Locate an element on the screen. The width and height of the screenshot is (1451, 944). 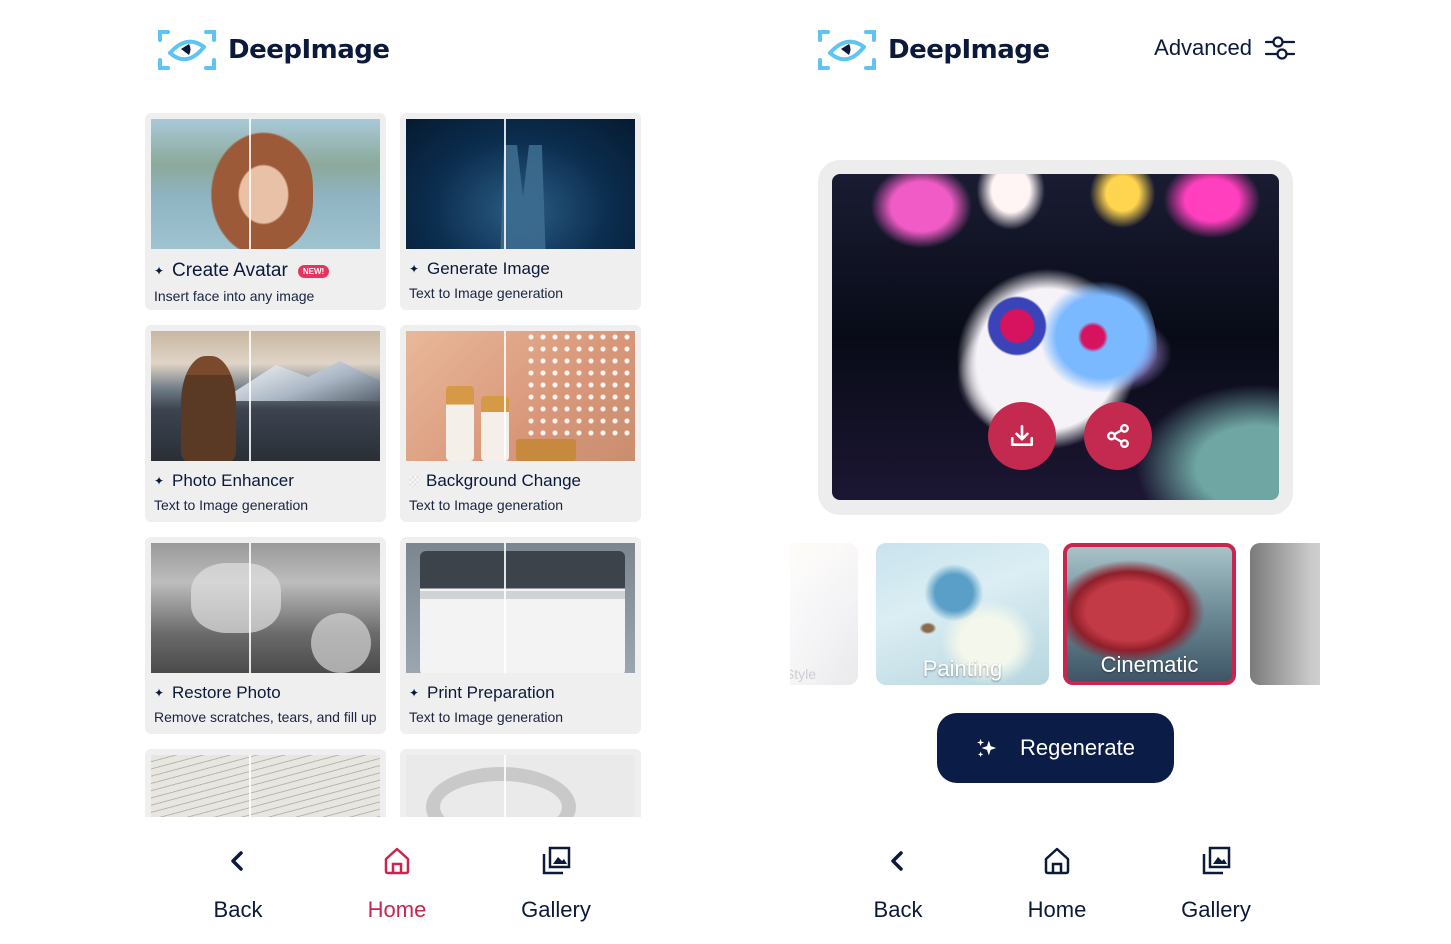
result-image is located at coordinates (1055, 337).